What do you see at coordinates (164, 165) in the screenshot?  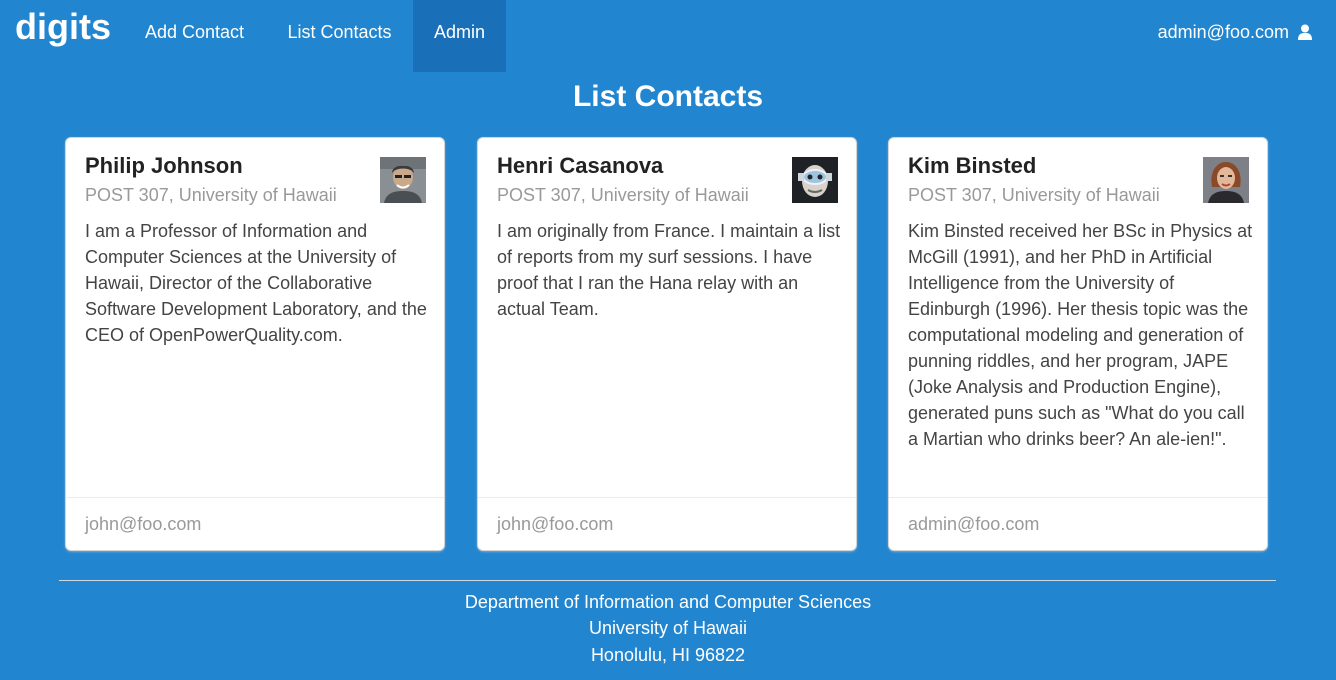 I see `contact-name: Philip Johnson` at bounding box center [164, 165].